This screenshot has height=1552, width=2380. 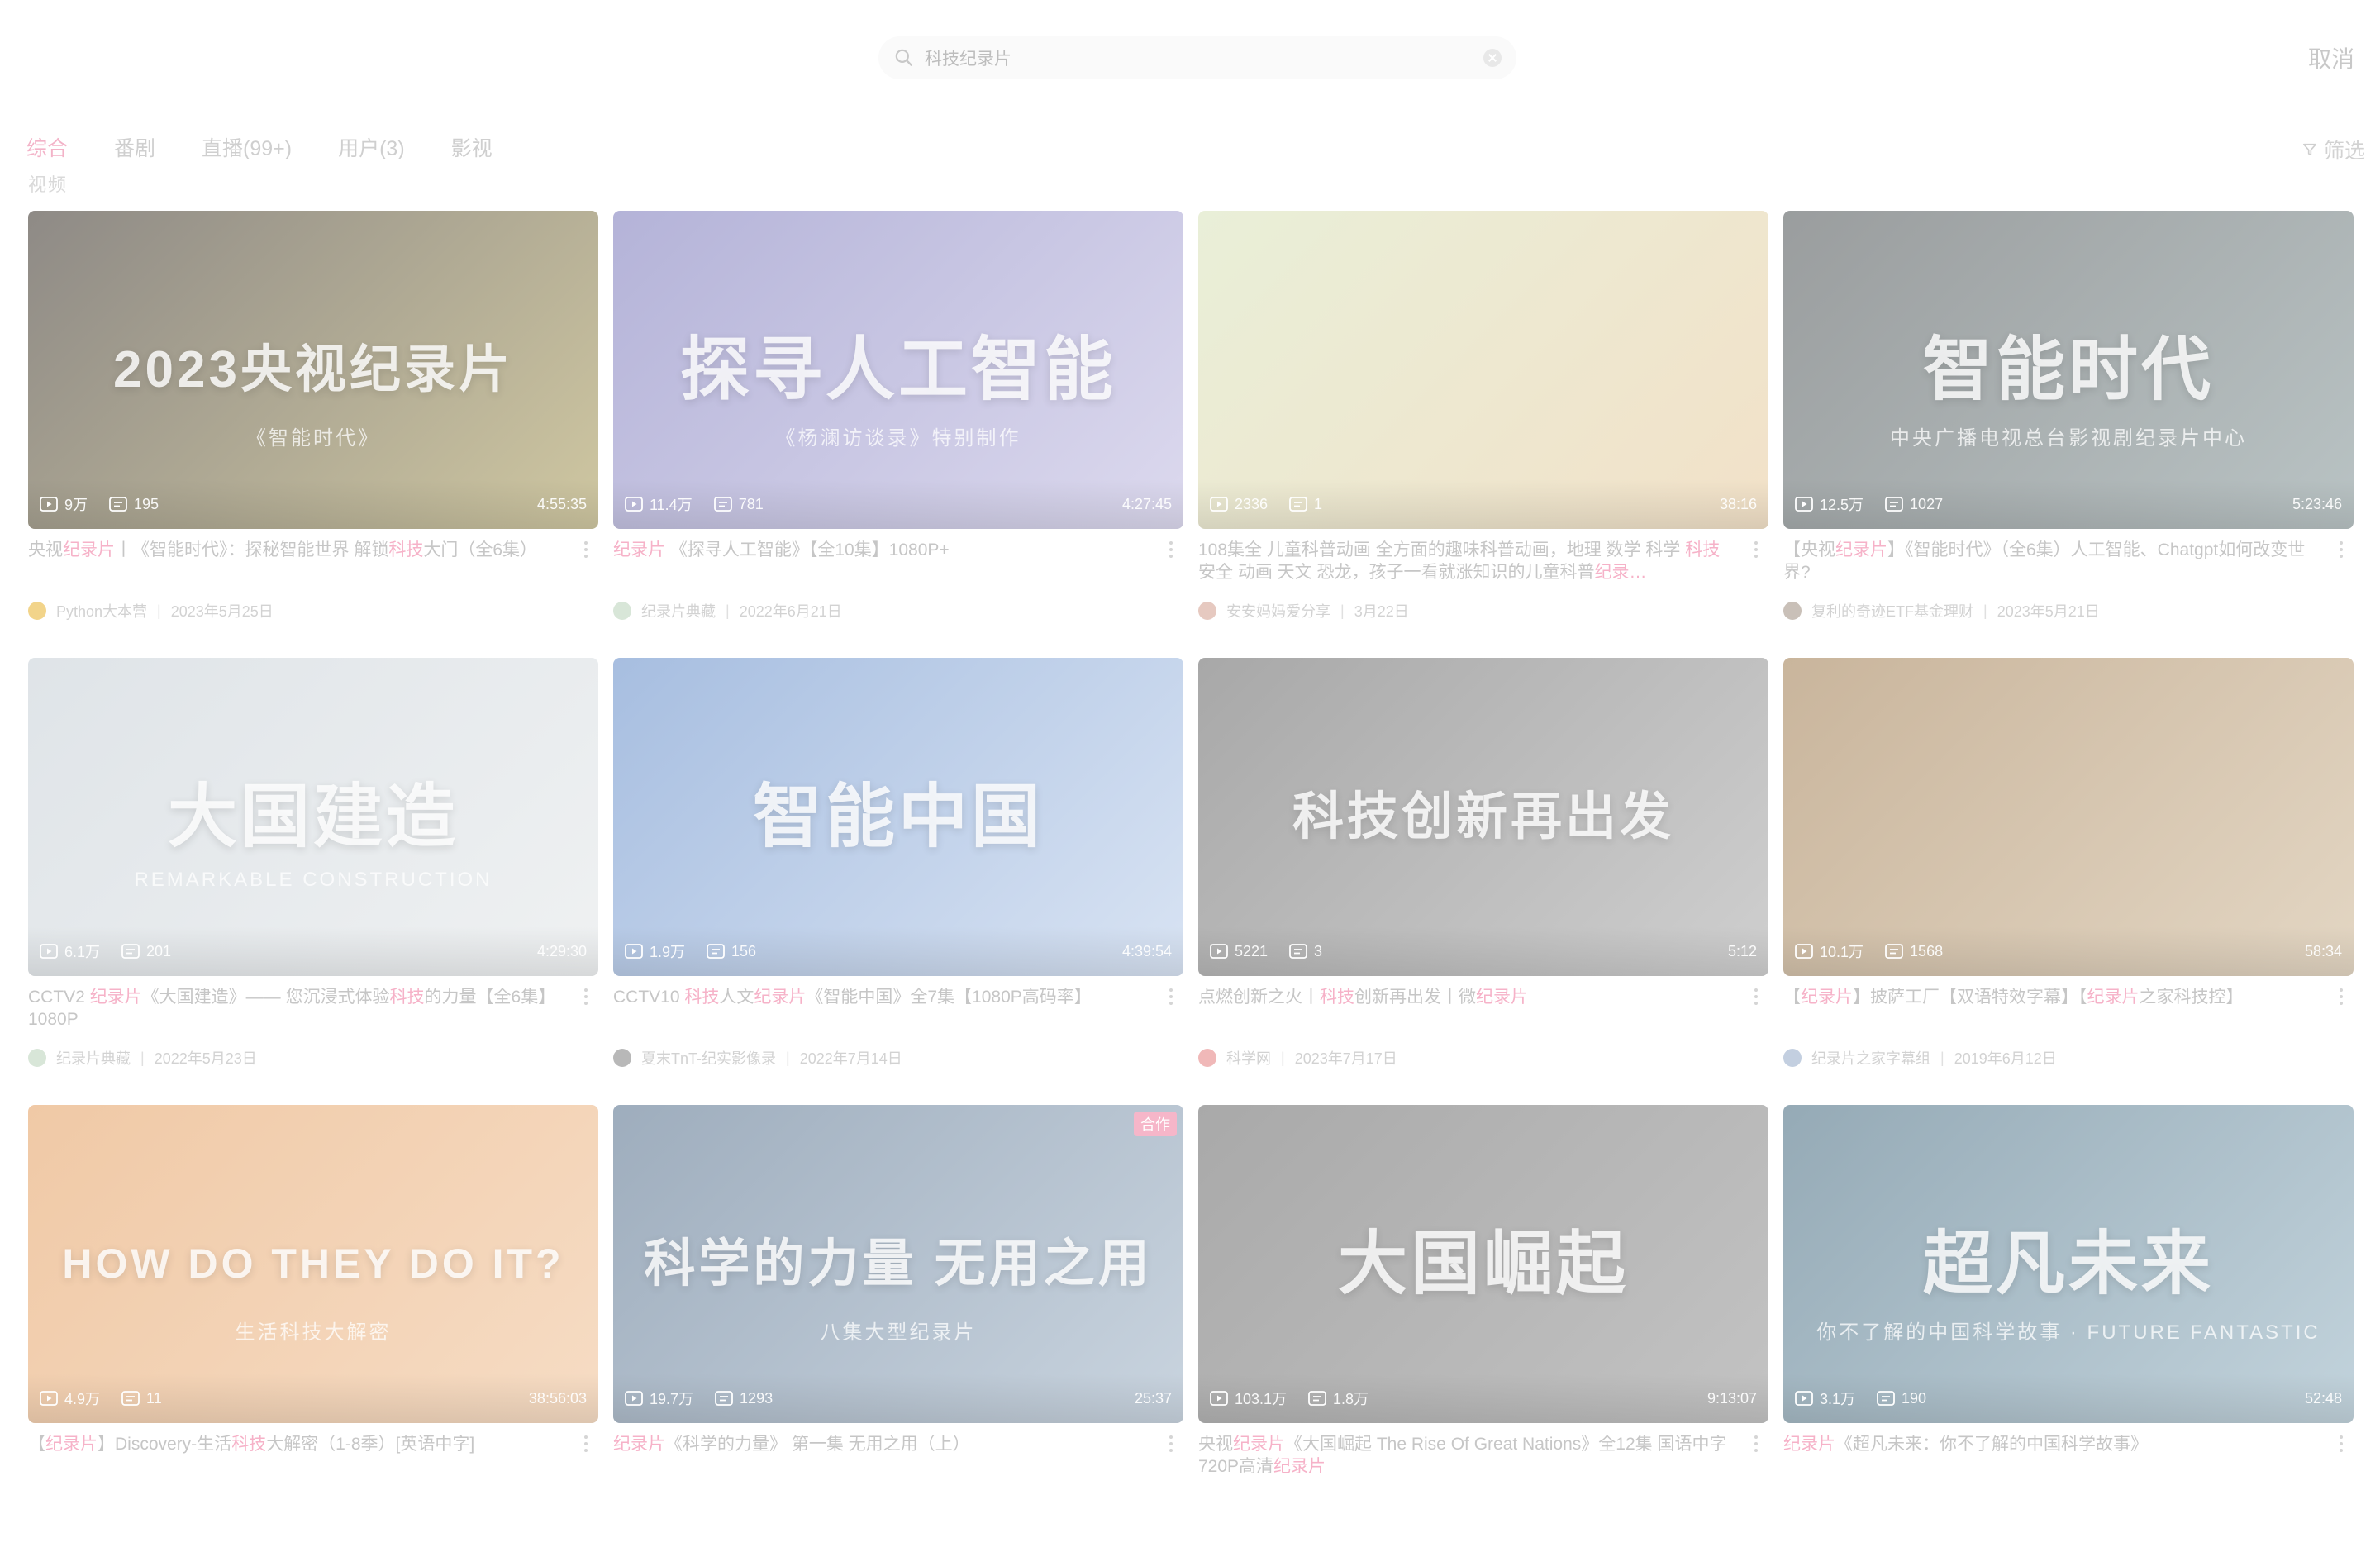 I want to click on duration: 4:55:35, so click(x=561, y=503).